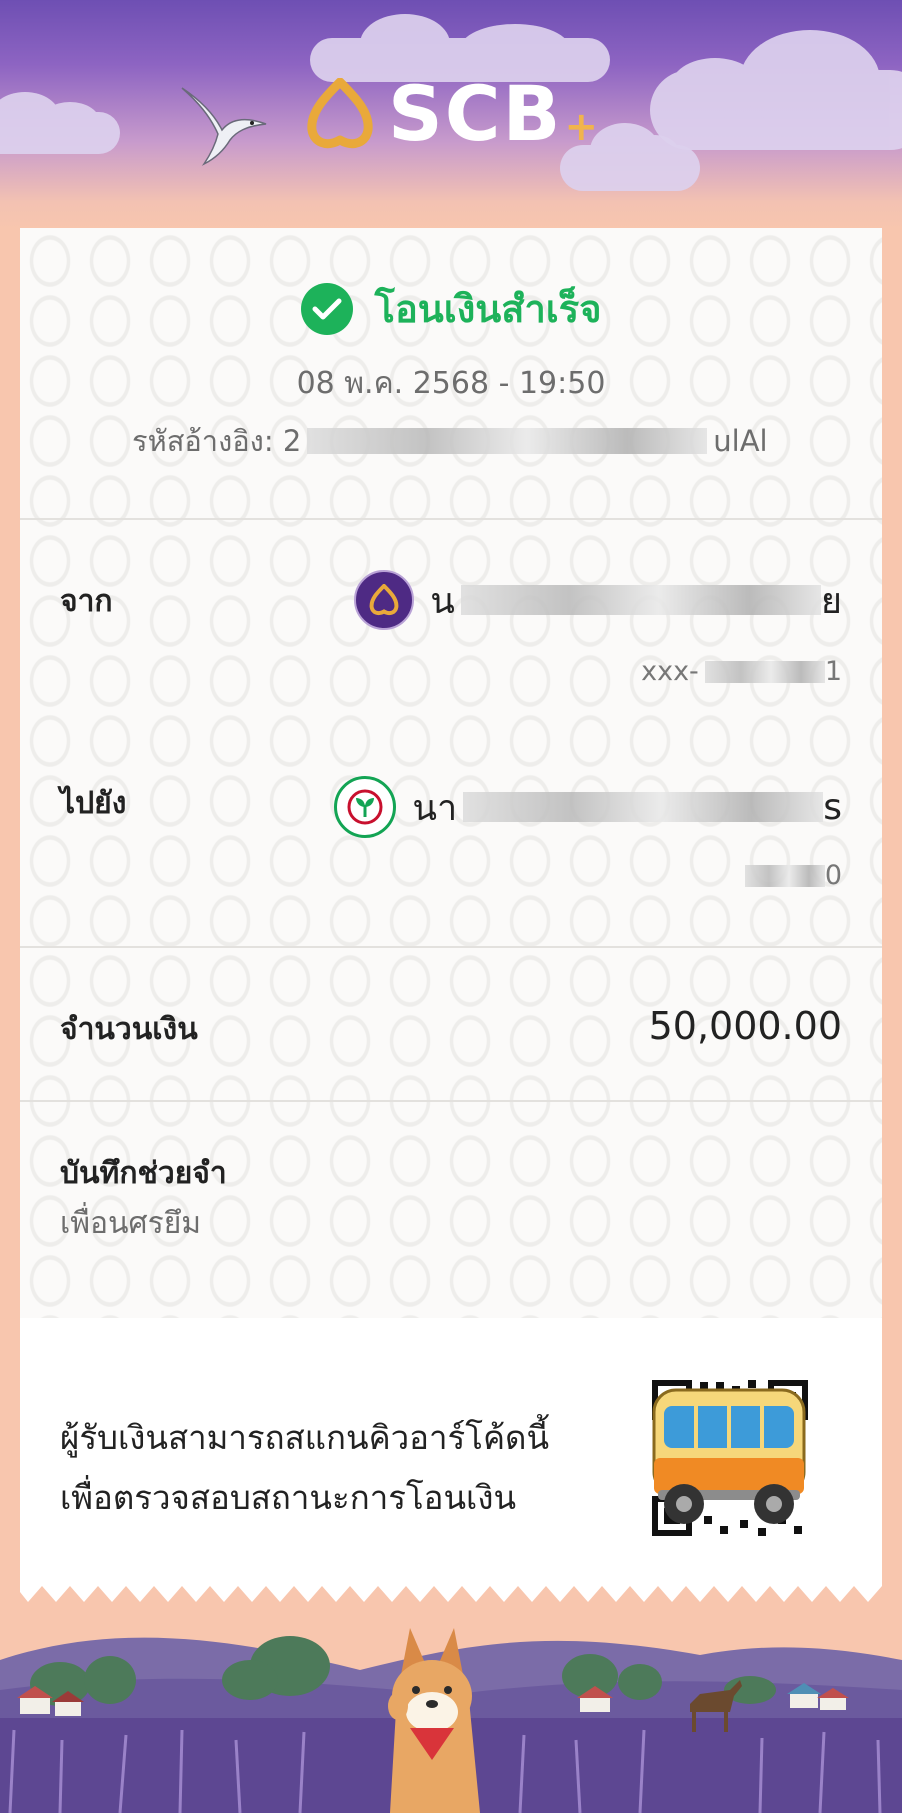 This screenshot has width=902, height=1813. I want to click on redacted-to-account, so click(784, 875).